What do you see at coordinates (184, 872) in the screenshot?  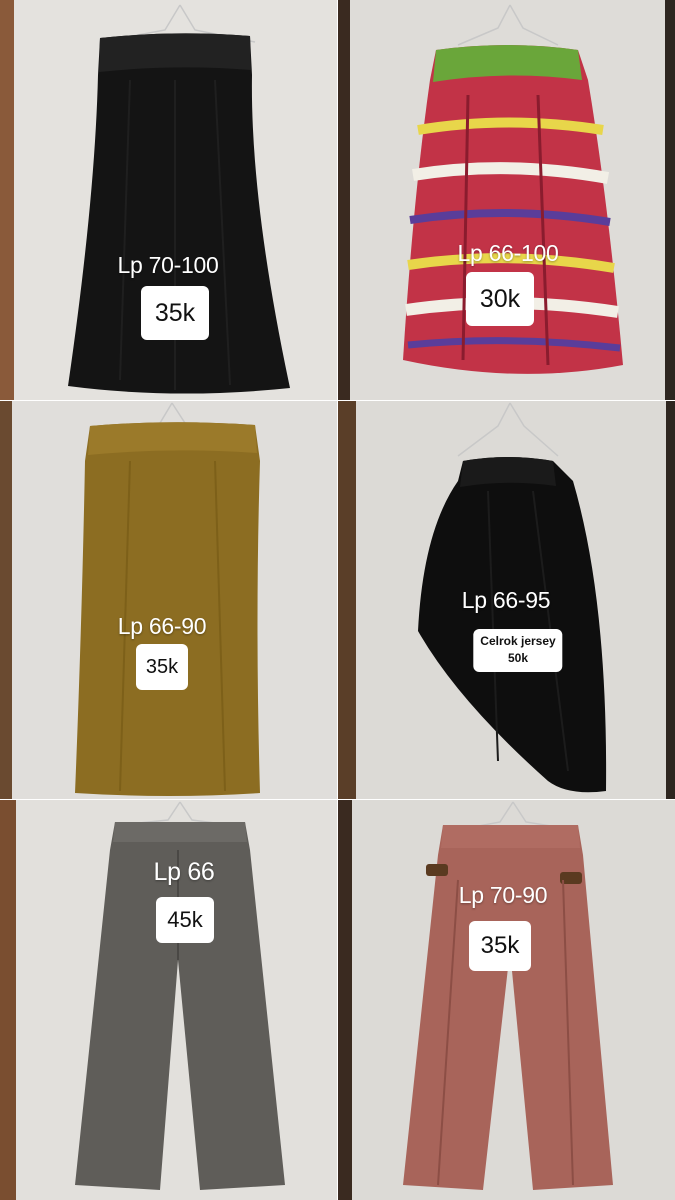 I see `size-label: Lp 66` at bounding box center [184, 872].